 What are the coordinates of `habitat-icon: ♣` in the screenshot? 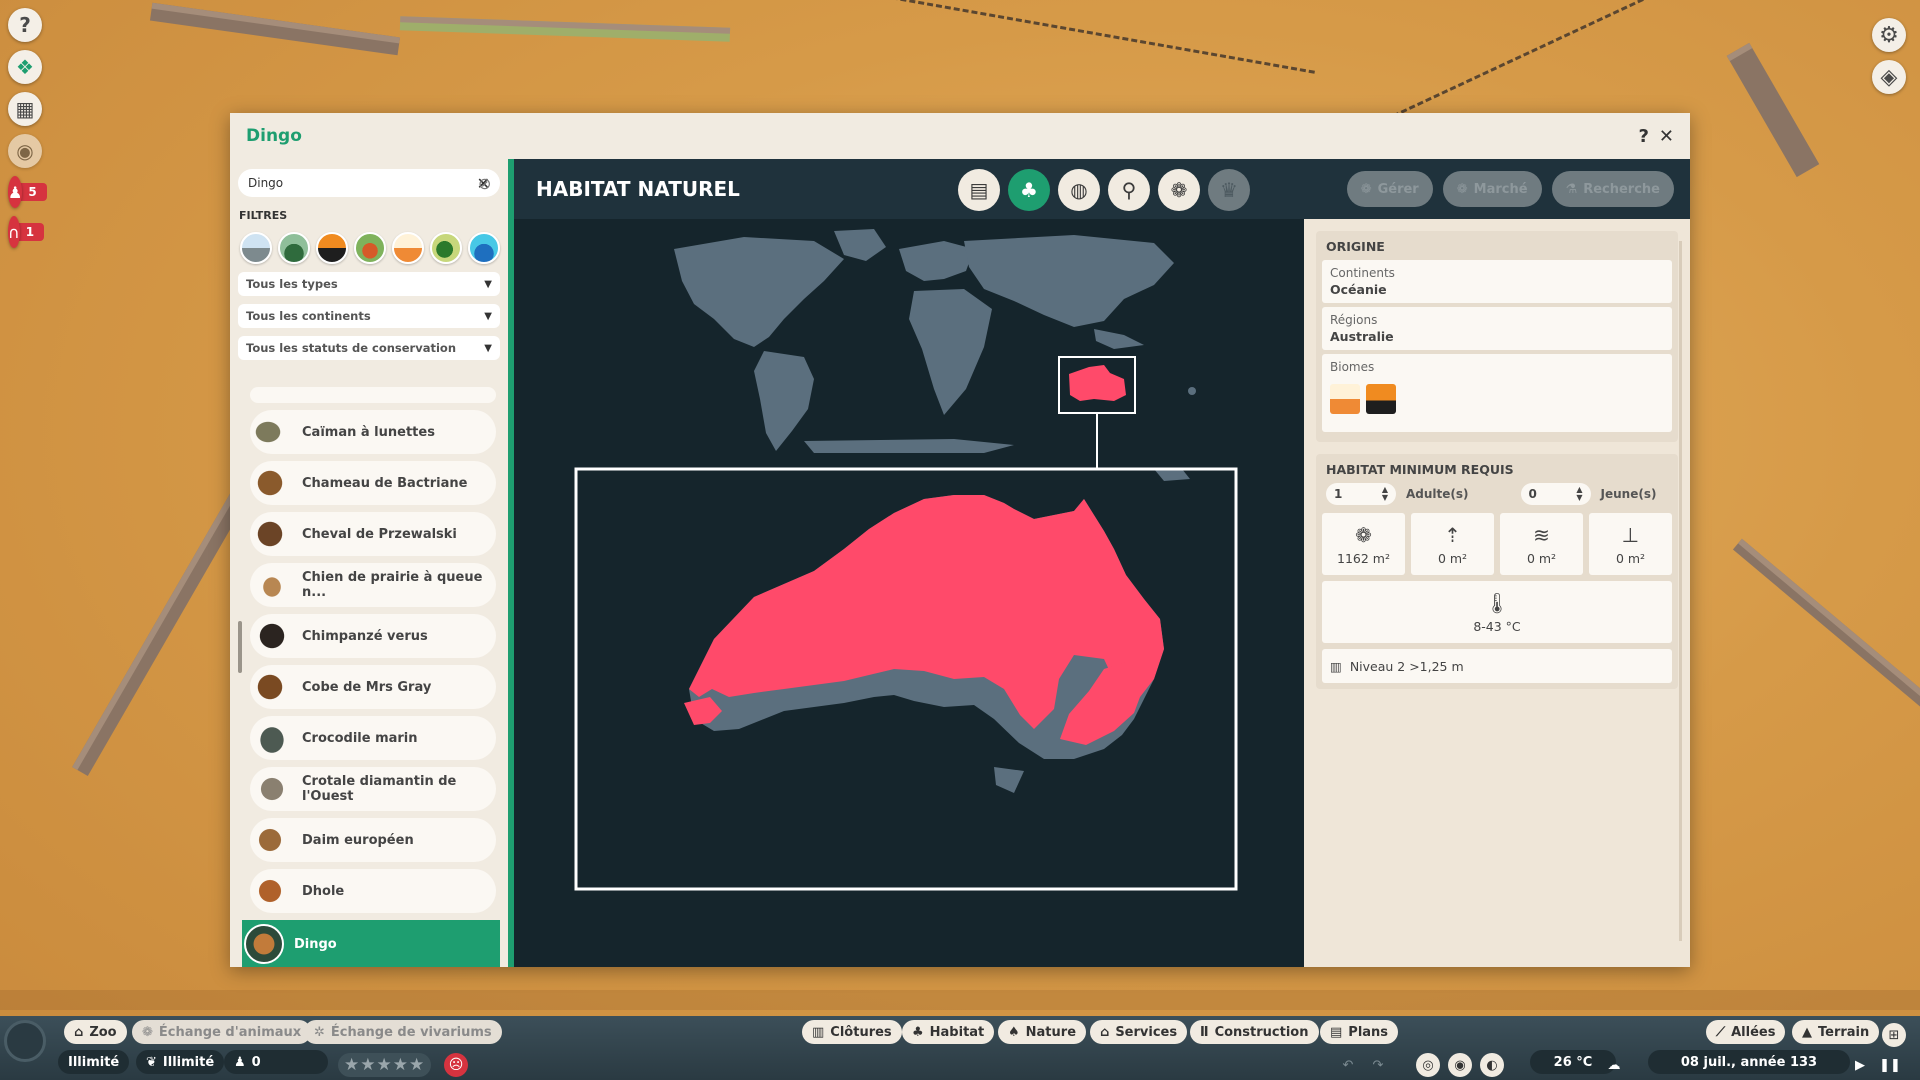 It's located at (1029, 190).